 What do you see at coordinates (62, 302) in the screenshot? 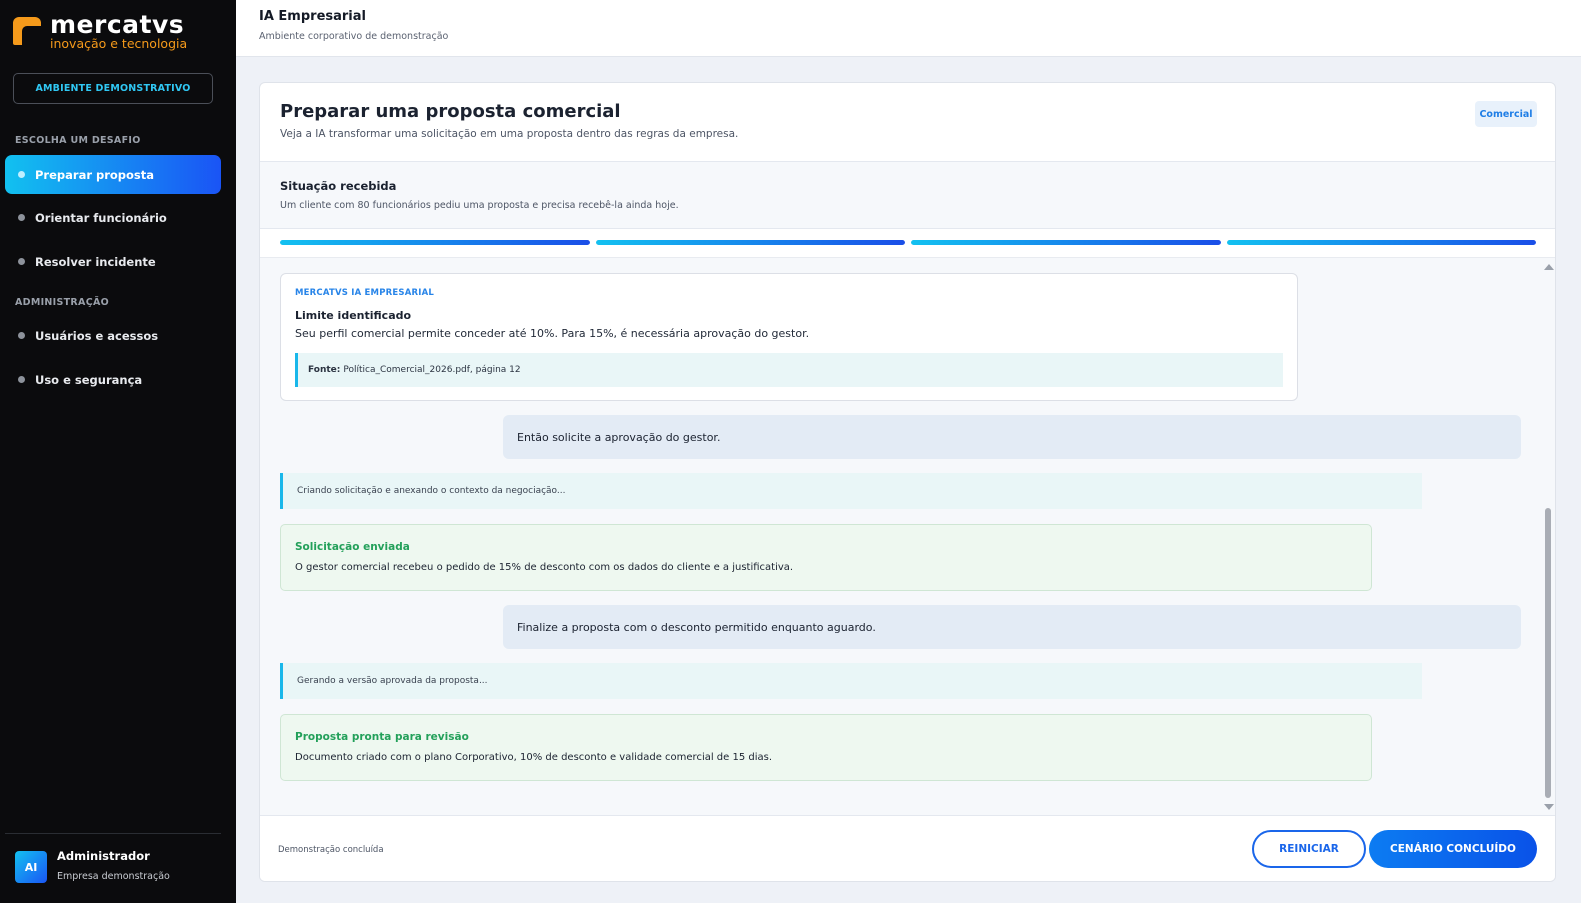
I see `section-label-admin: ADMINISTRAÇÃO` at bounding box center [62, 302].